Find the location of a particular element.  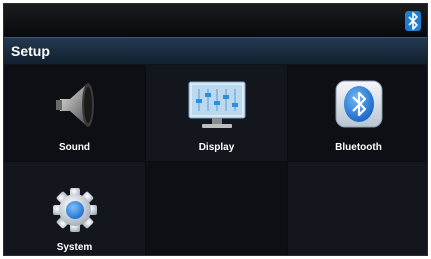

menu-item-label: System is located at coordinates (74, 247).